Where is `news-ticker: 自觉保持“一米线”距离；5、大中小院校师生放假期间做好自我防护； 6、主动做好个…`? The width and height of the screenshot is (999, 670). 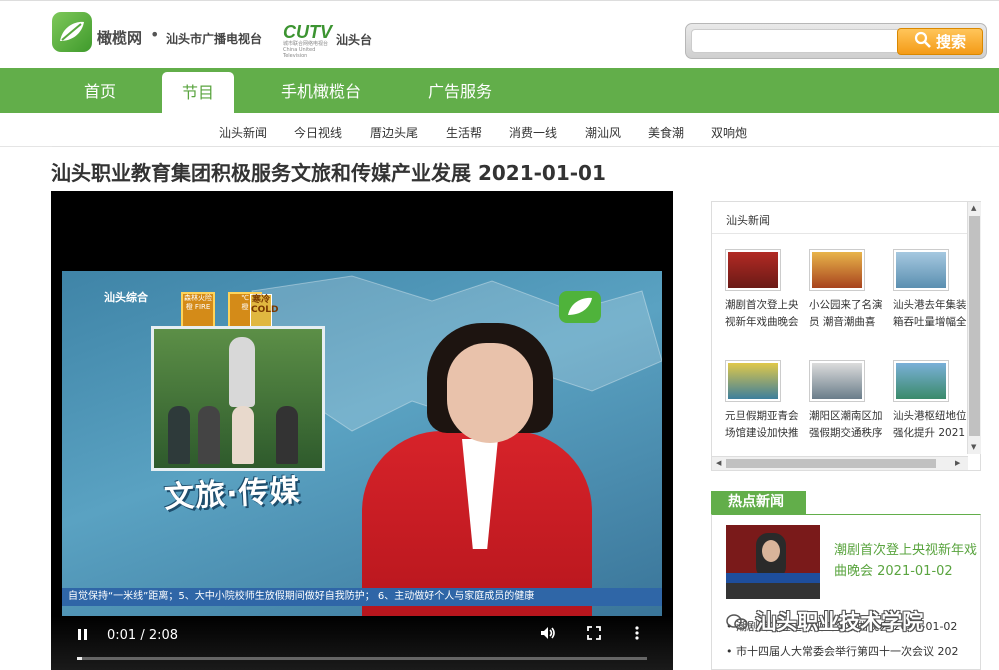
news-ticker: 自觉保持“一米线”距离；5、大中小院校师生放假期间做好自我防护； 6、主动做好个… is located at coordinates (362, 597).